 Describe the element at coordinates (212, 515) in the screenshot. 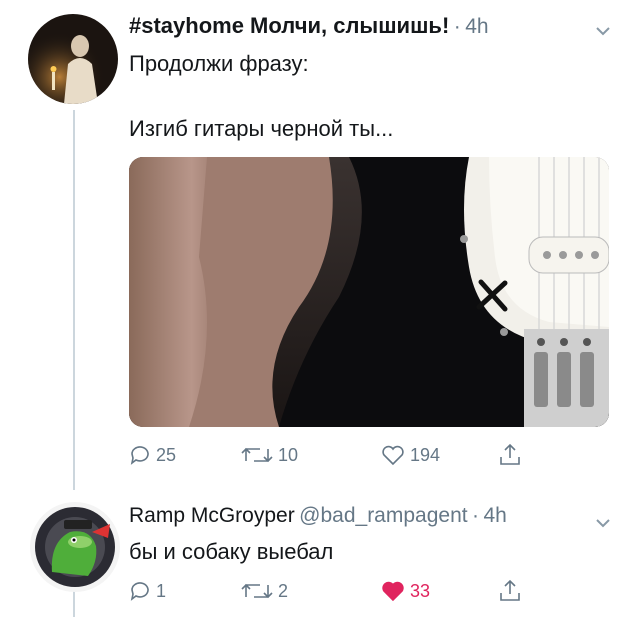

I see `author-name: Ramp McGroyper` at that location.